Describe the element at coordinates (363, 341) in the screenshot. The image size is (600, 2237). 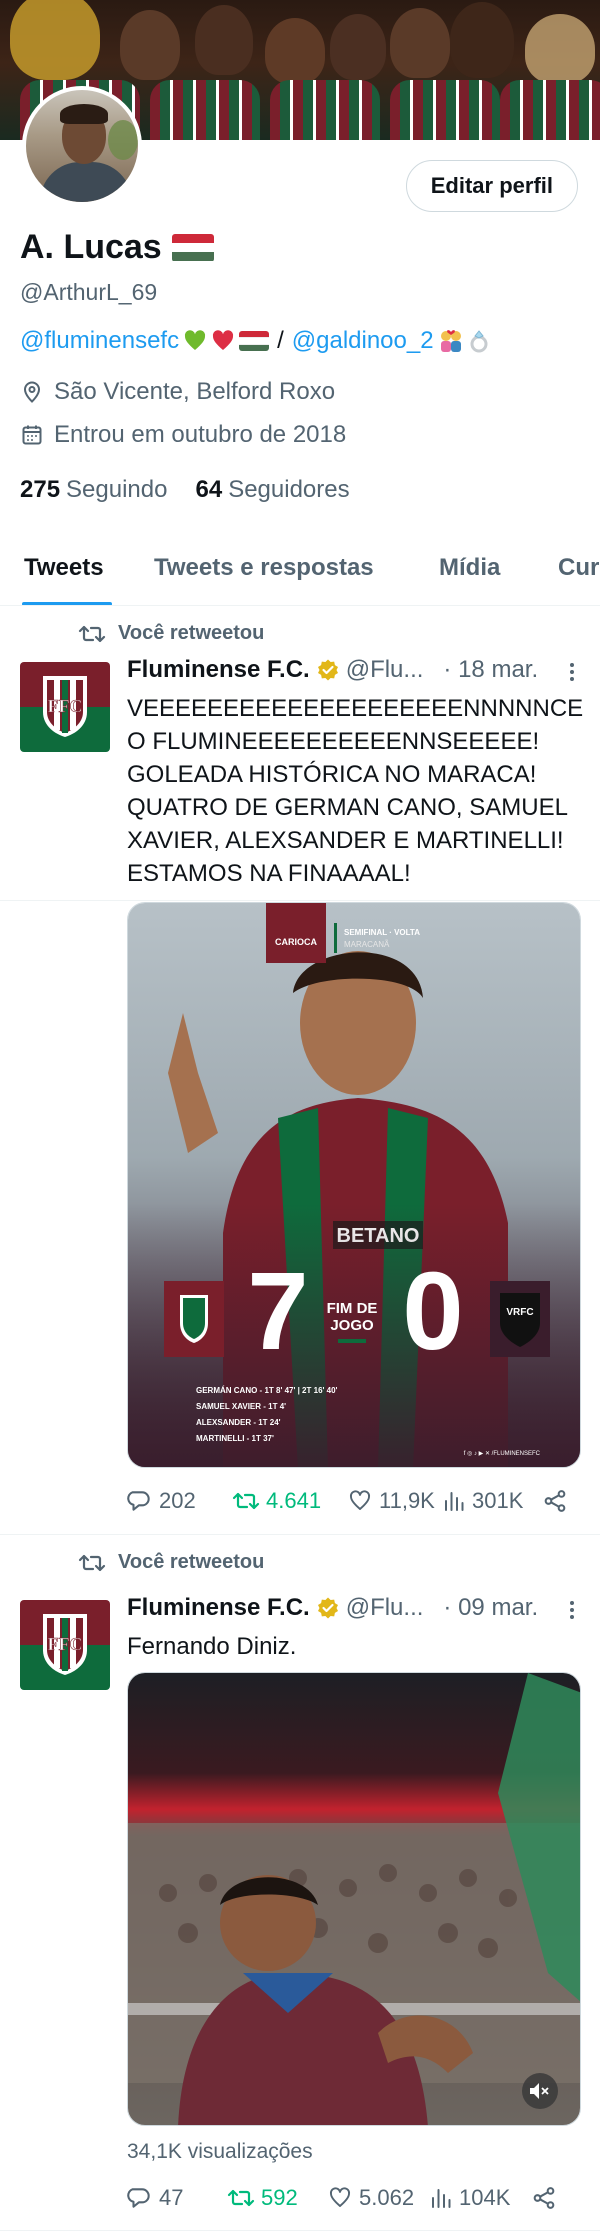
I see `bio-mention-galdinoo: @galdinoo_2` at that location.